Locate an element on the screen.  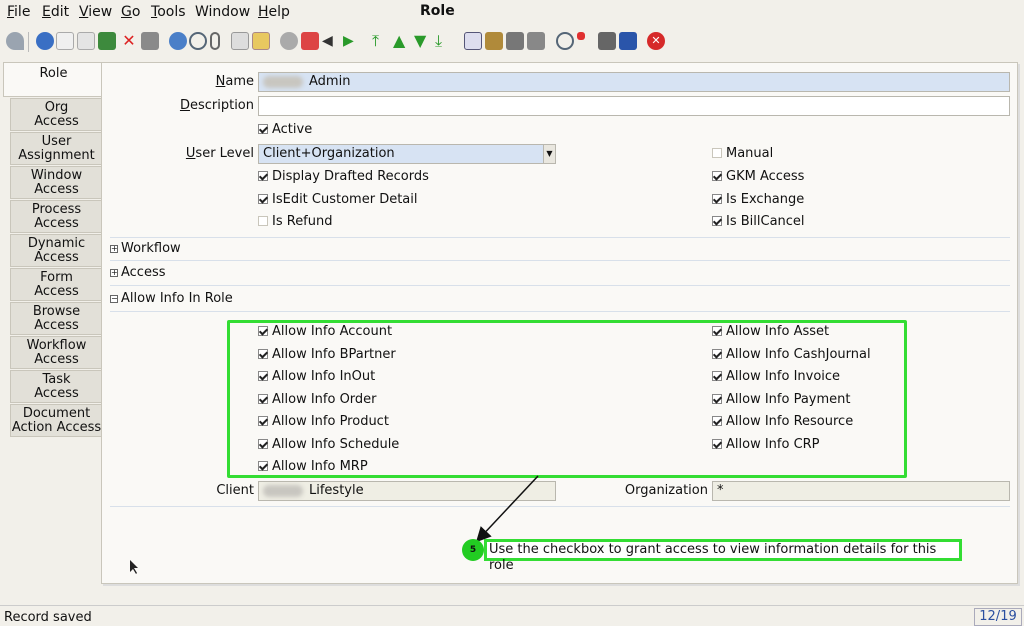
find-icon is located at coordinates (198, 41).